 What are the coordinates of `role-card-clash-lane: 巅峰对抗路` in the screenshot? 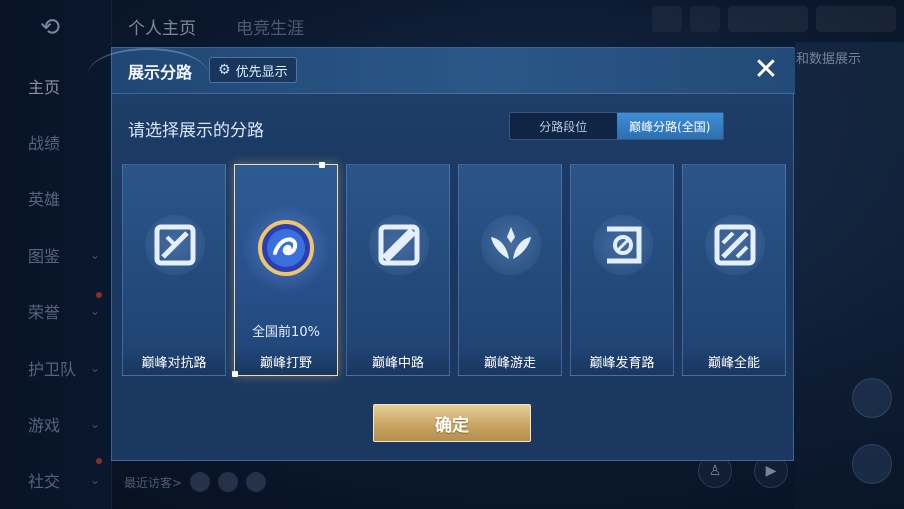 It's located at (174, 270).